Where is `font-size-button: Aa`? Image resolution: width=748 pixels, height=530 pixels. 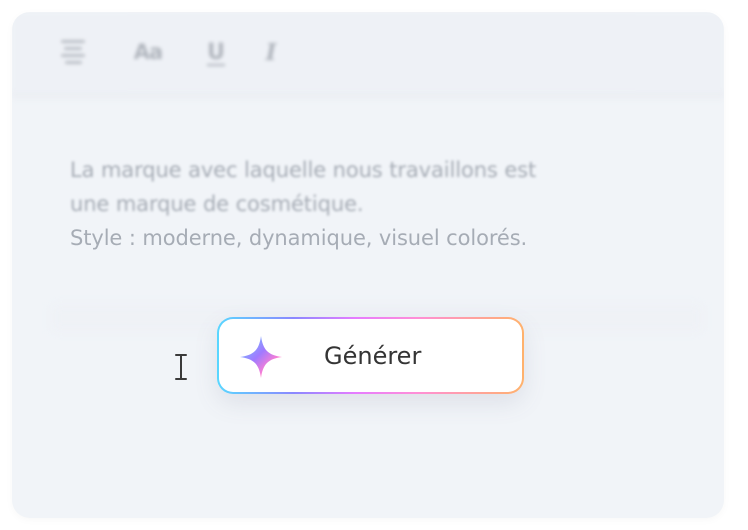
font-size-button: Aa is located at coordinates (148, 52).